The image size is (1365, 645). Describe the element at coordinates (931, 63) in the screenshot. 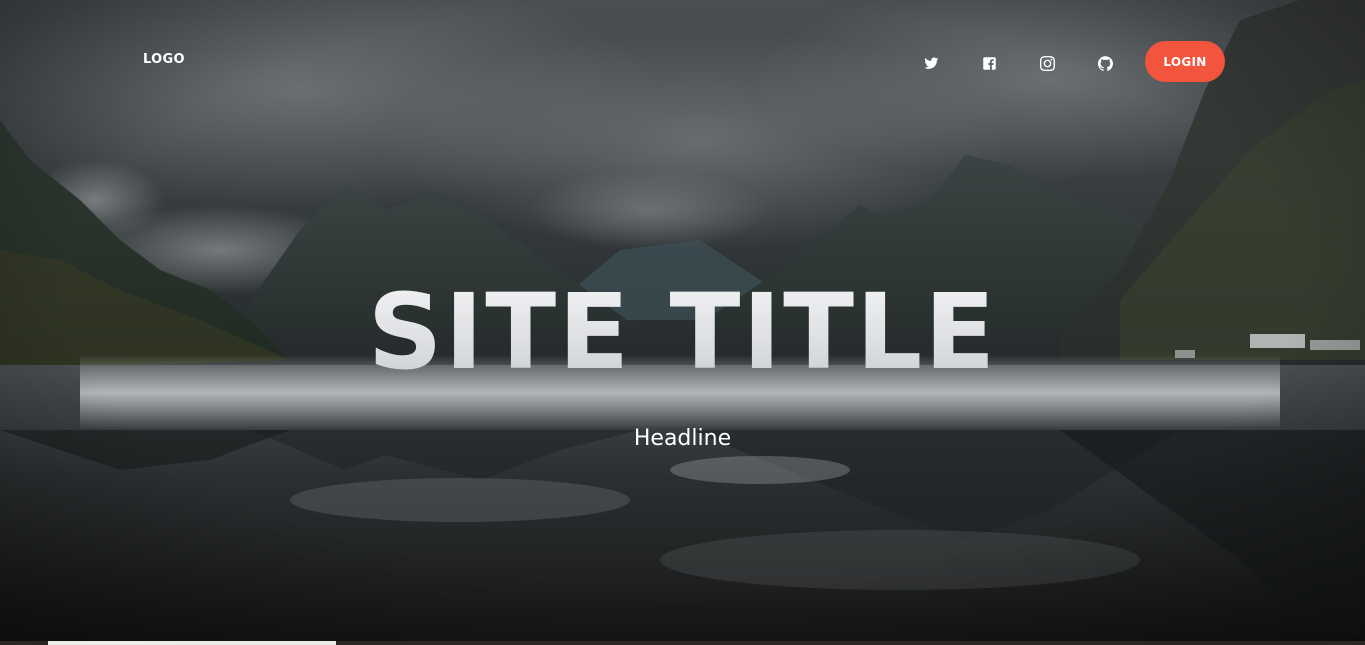

I see `twitter-icon` at that location.